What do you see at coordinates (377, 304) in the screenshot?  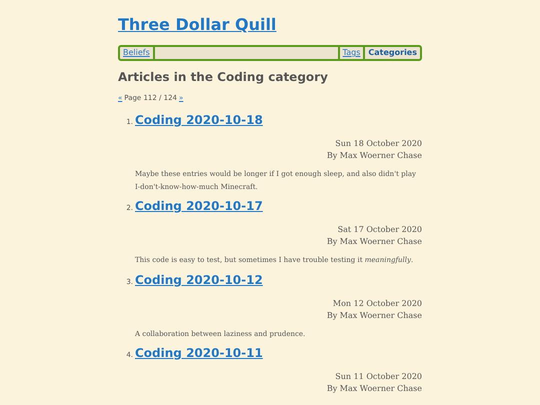 I see `article-date: Mon 12 October 2020` at bounding box center [377, 304].